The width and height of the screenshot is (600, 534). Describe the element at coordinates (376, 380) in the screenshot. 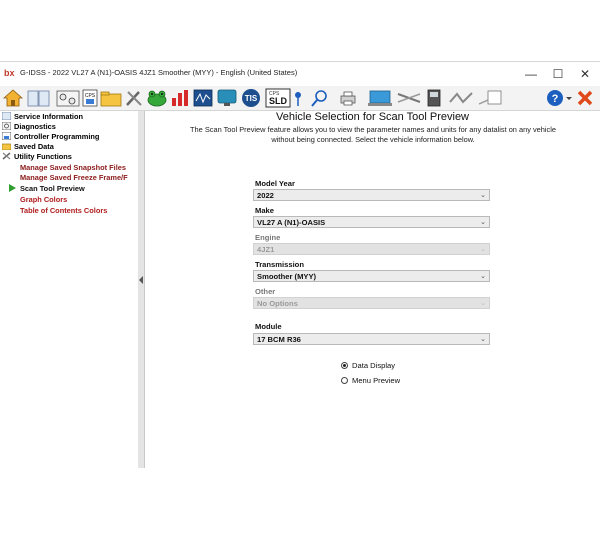

I see `menu-preview-label: Menu Preview` at that location.